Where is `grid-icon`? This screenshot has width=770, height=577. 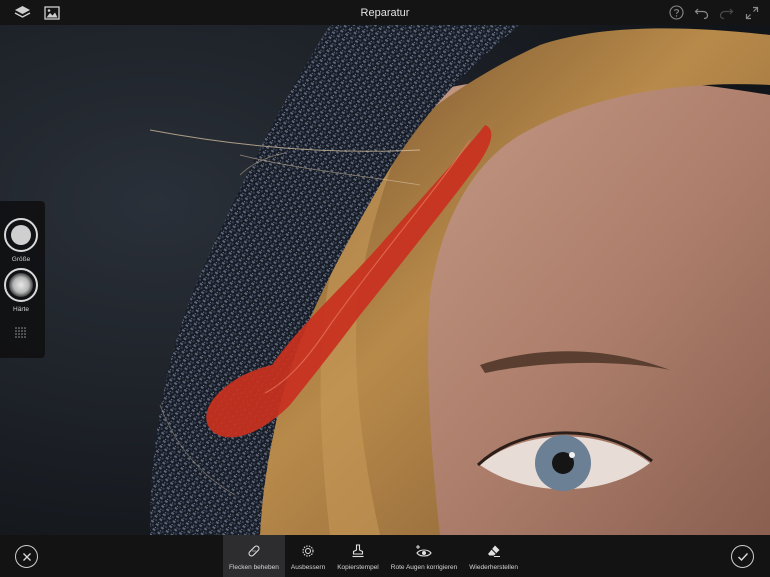 grid-icon is located at coordinates (20, 332).